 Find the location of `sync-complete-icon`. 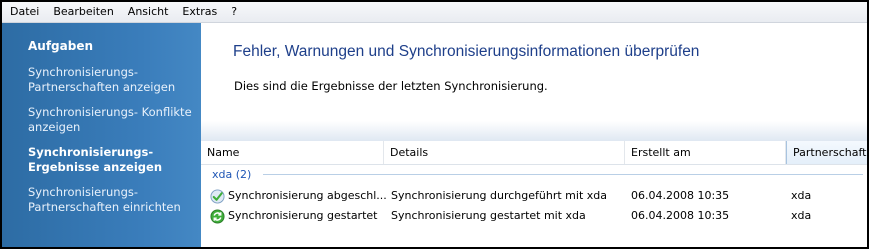

sync-complete-icon is located at coordinates (217, 196).